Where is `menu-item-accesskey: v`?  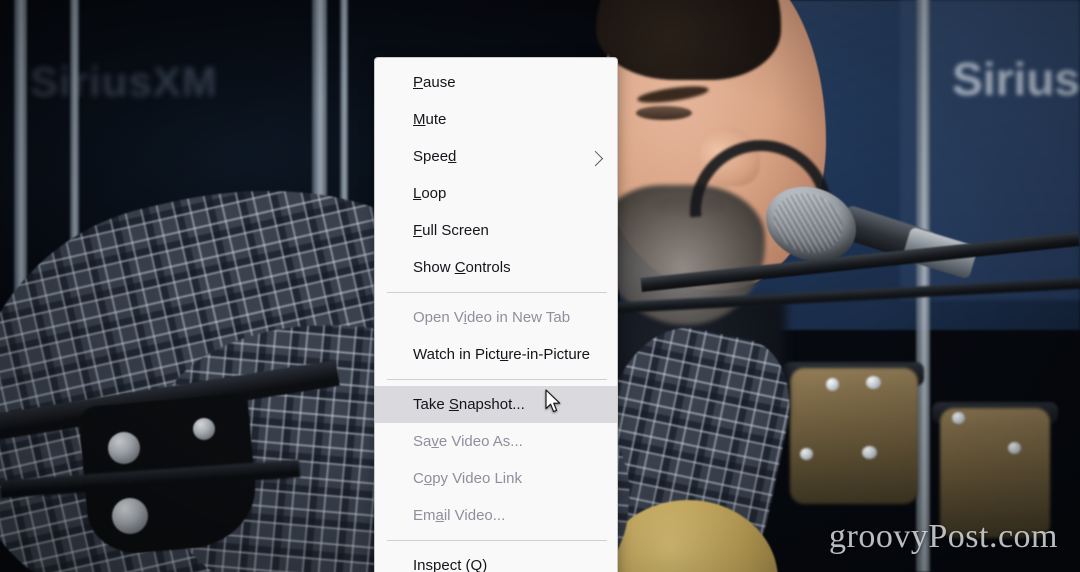
menu-item-accesskey: v is located at coordinates (435, 441).